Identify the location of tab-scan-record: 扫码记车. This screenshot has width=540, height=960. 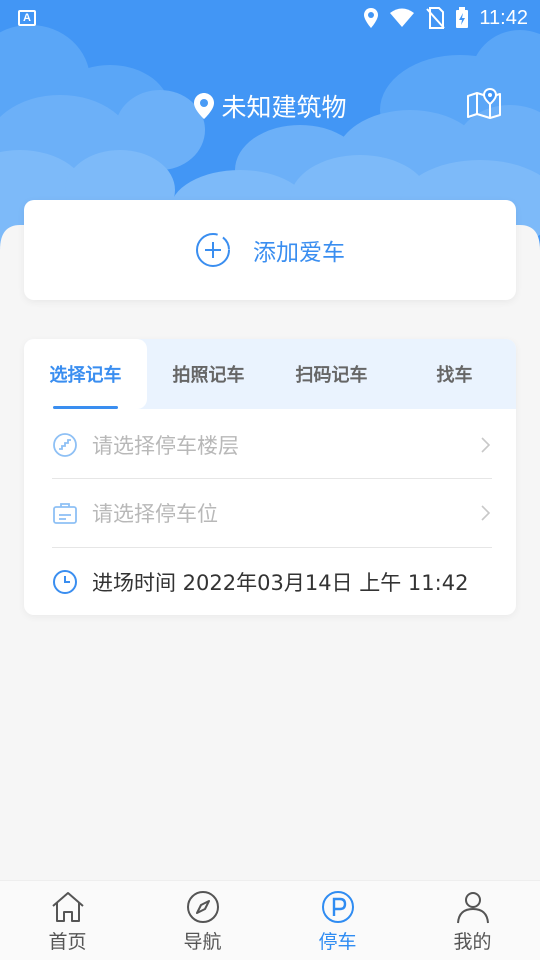
(331, 374).